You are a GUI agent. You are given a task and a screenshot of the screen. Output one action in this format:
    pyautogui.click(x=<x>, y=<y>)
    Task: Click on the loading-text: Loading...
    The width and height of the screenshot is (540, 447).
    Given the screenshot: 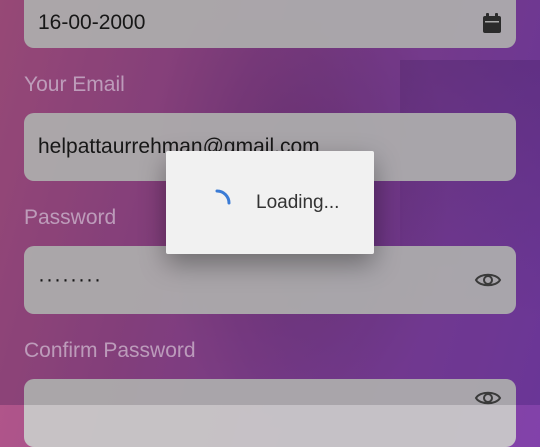 What is the action you would take?
    pyautogui.click(x=298, y=202)
    